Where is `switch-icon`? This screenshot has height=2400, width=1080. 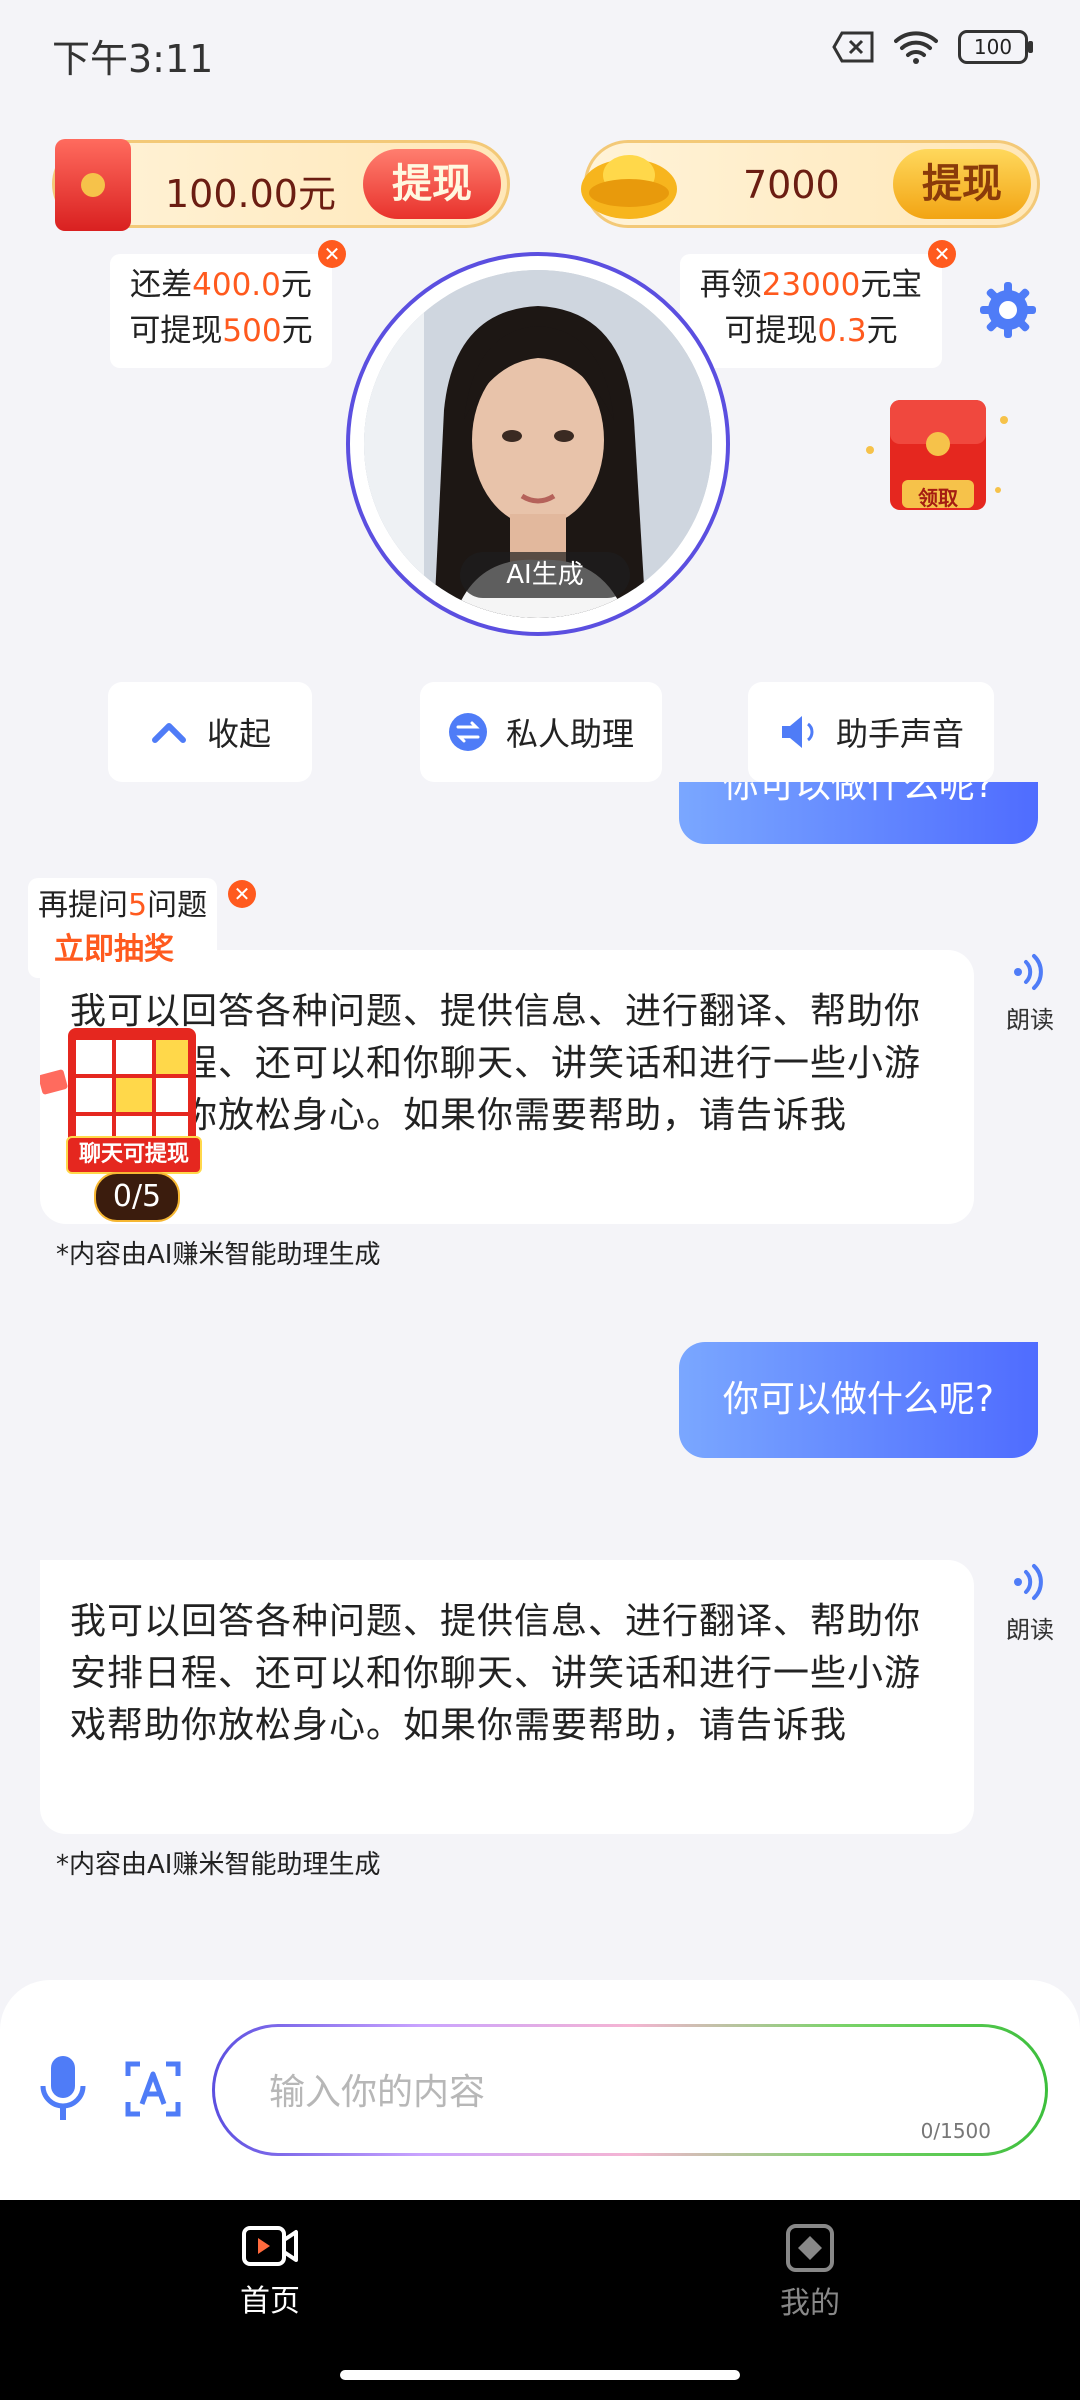
switch-icon is located at coordinates (467, 732).